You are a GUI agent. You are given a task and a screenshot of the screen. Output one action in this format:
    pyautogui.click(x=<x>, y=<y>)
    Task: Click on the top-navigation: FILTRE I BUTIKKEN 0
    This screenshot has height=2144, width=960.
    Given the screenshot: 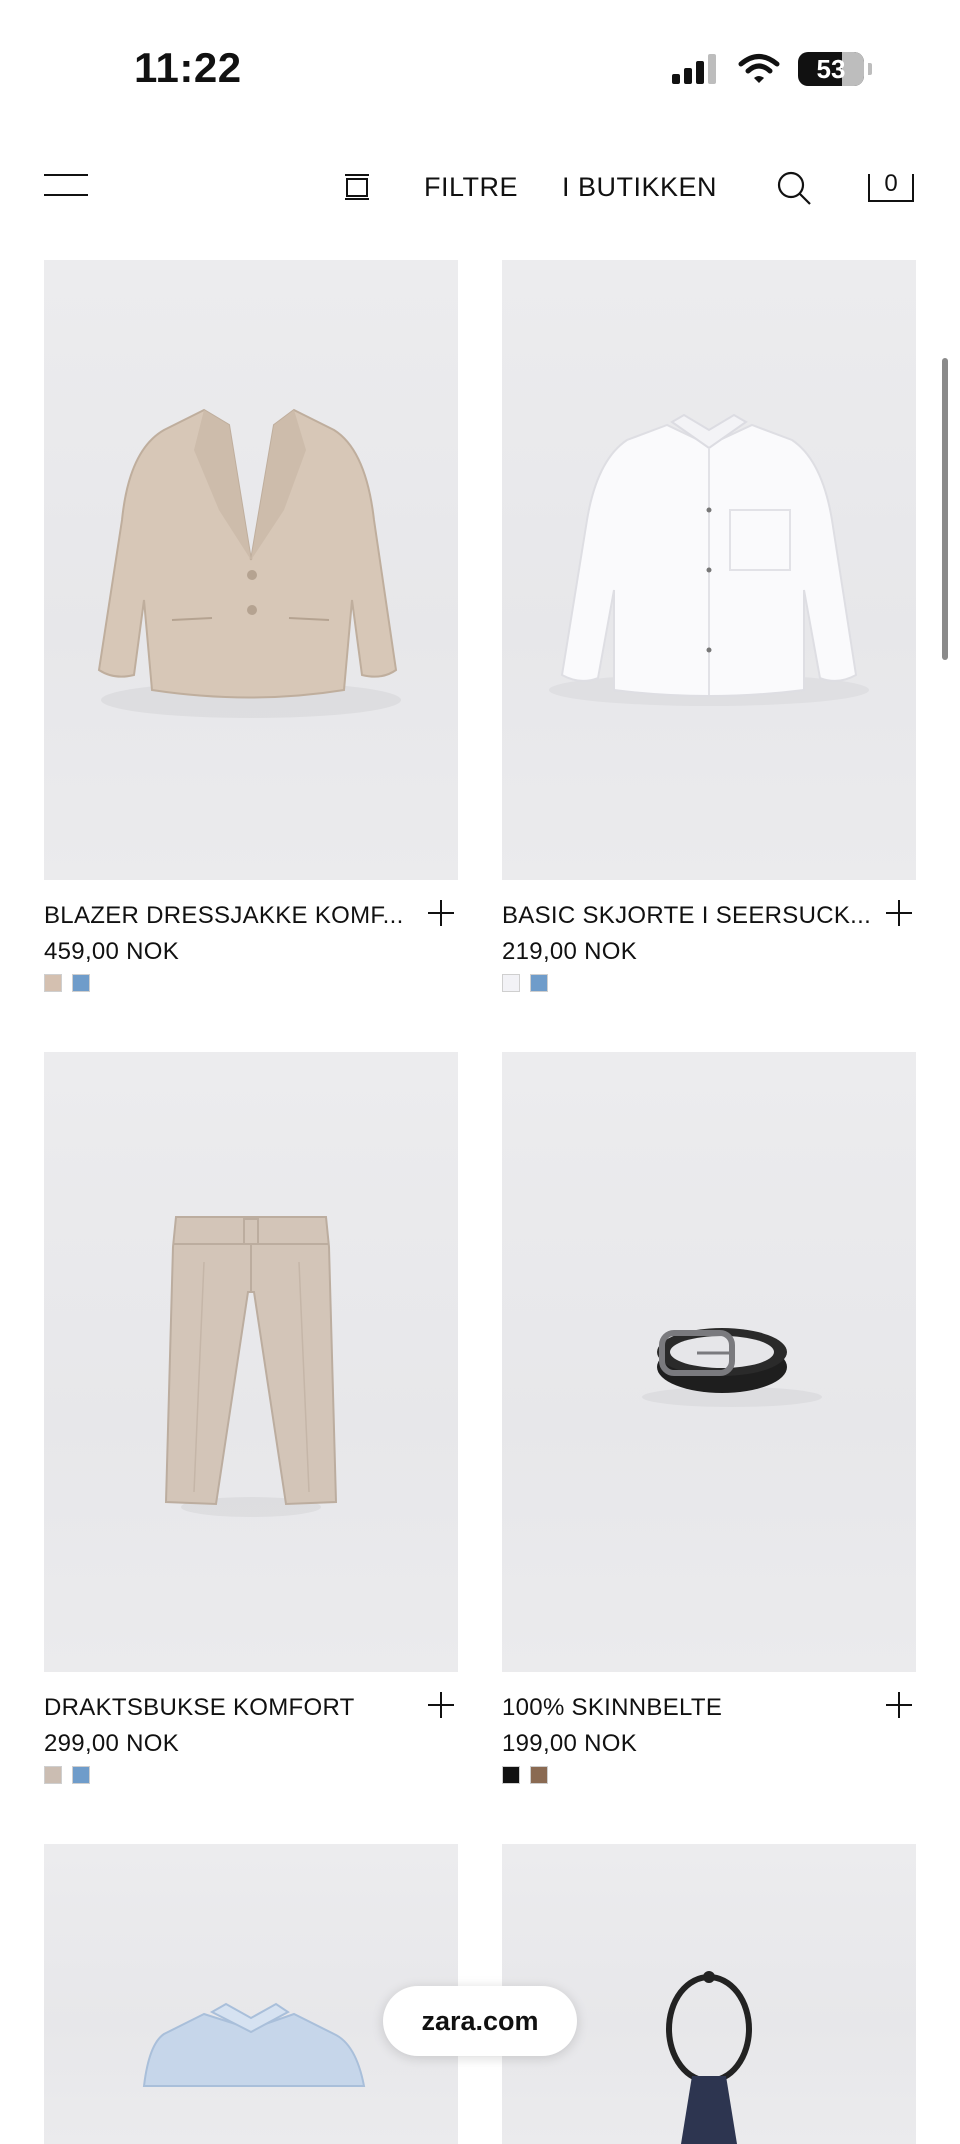 What is the action you would take?
    pyautogui.click(x=480, y=190)
    